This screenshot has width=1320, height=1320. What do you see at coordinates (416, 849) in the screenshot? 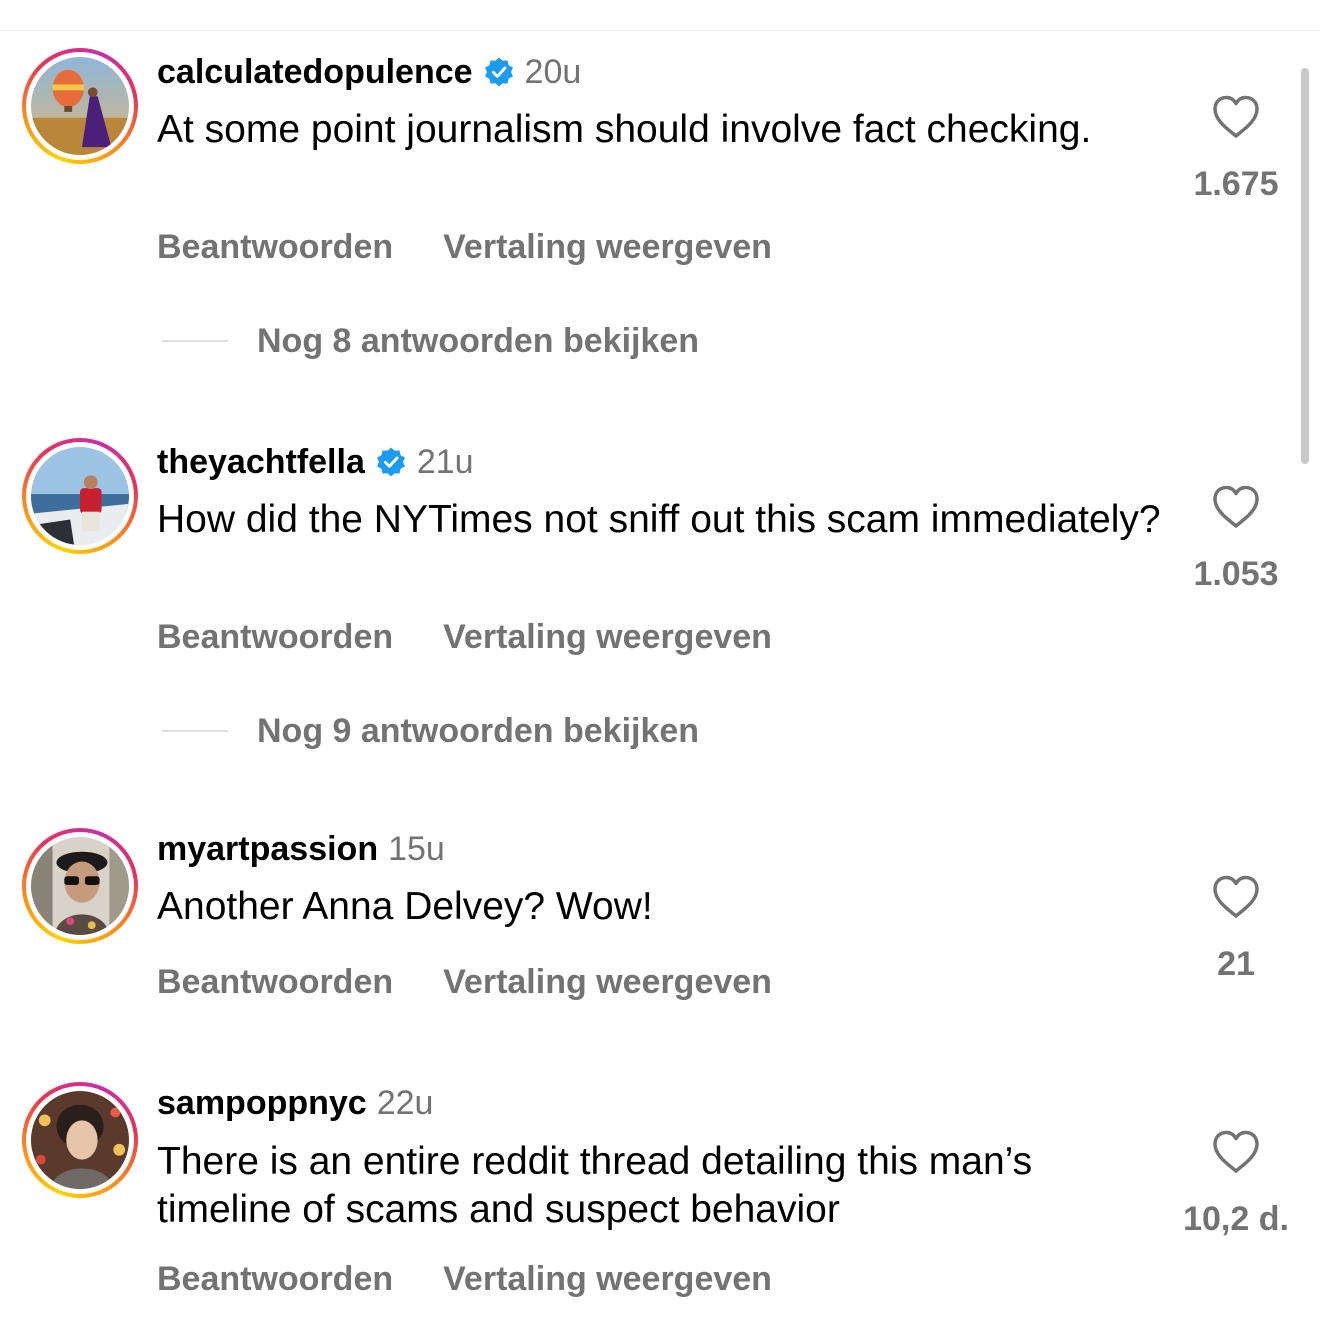
I see `timestamp: 15u` at bounding box center [416, 849].